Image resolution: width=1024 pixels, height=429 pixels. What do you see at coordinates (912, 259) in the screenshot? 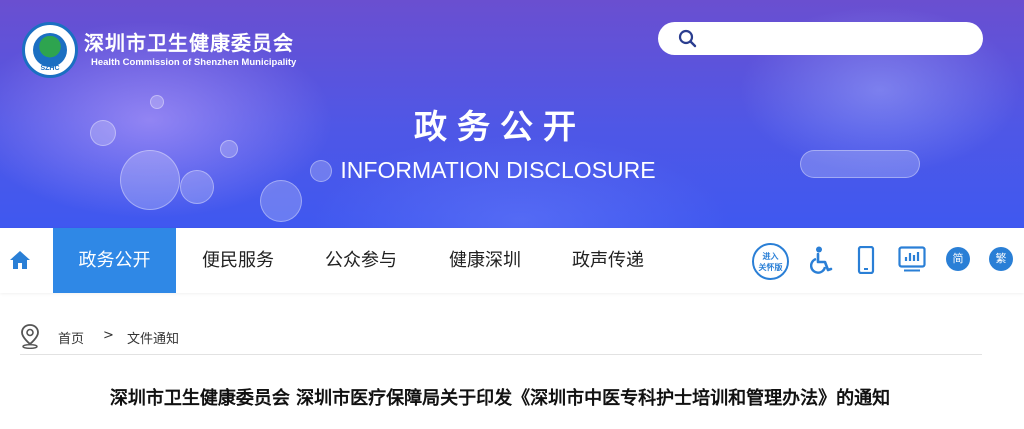
I see `monitor-chart-icon` at bounding box center [912, 259].